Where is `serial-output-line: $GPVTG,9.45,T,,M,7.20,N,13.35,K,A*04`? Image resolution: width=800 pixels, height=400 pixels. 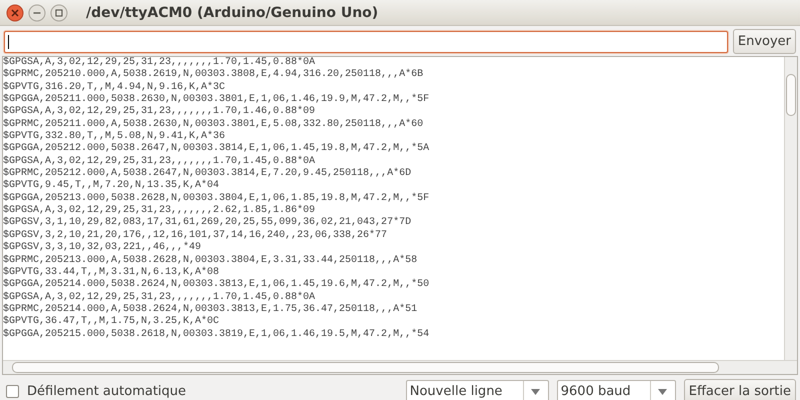 serial-output-line: $GPVTG,9.45,T,,M,7.20,N,13.35,K,A*04 is located at coordinates (111, 186).